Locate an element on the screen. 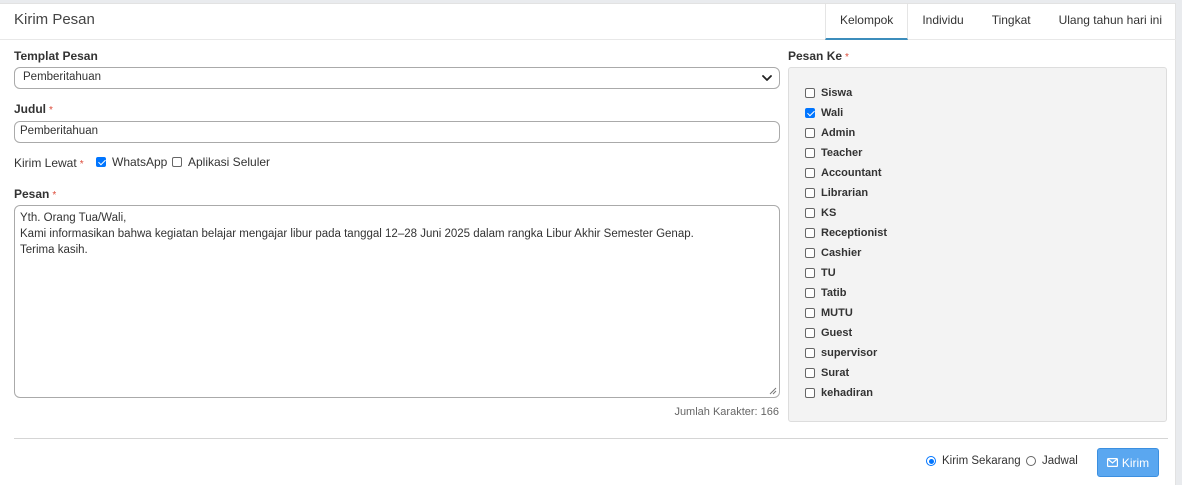 The width and height of the screenshot is (1182, 485). message-line: Terima kasih. is located at coordinates (54, 250).